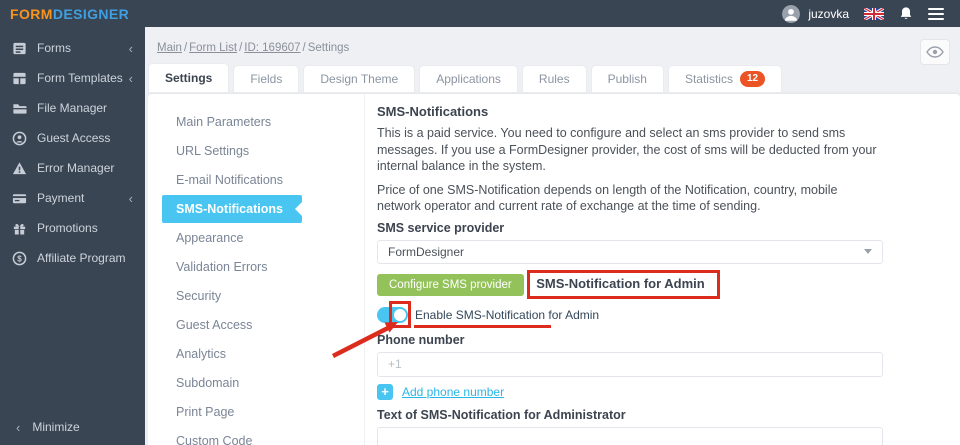  I want to click on tab-label: Fields, so click(266, 79).